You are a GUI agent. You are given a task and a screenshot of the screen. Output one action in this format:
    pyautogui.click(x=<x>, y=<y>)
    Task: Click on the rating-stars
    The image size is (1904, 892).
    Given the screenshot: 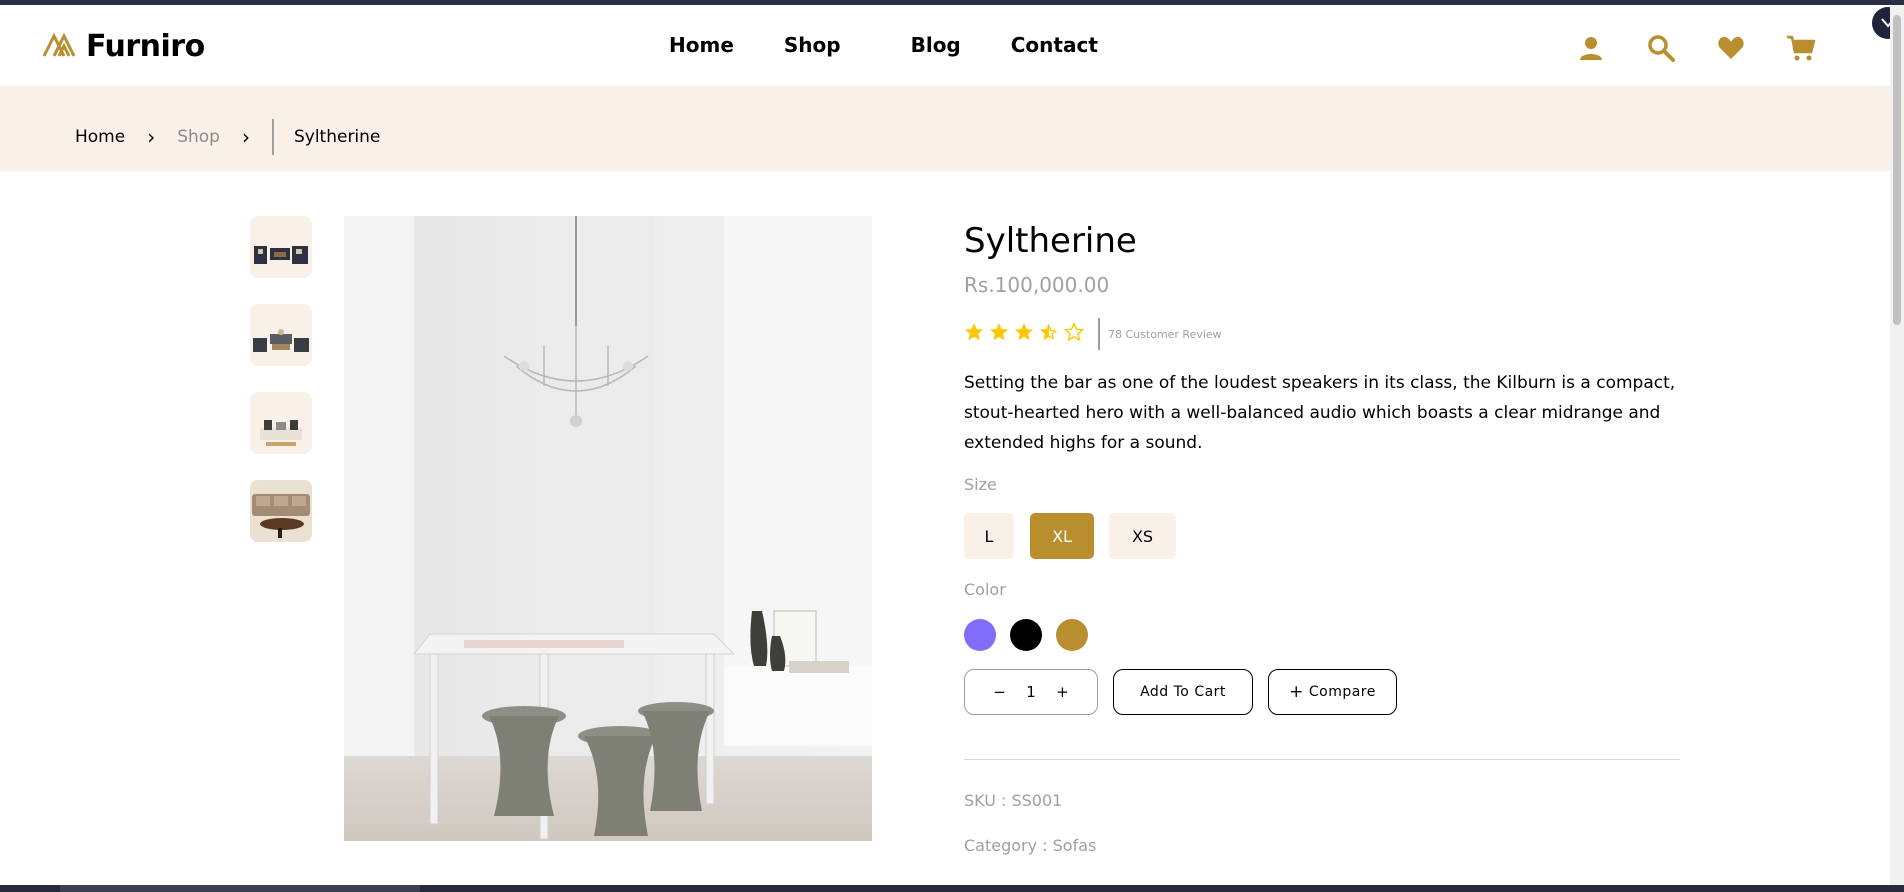 What is the action you would take?
    pyautogui.click(x=1024, y=333)
    